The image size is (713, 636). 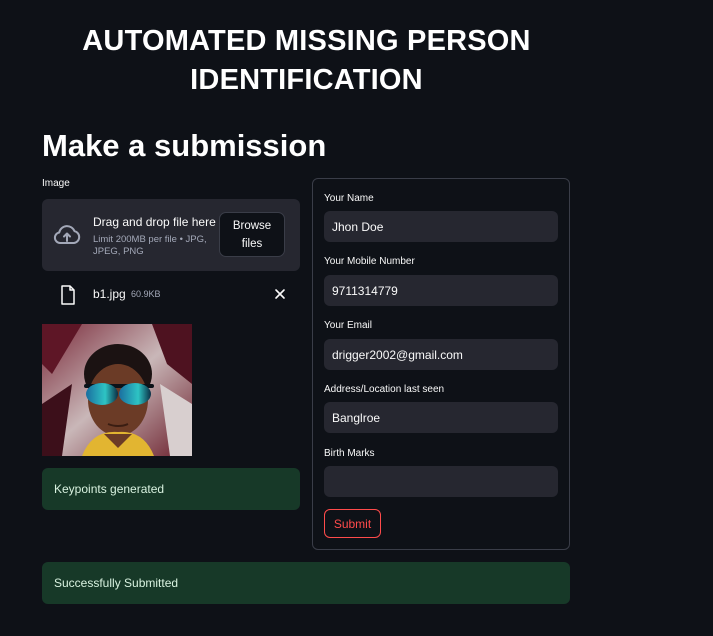 What do you see at coordinates (280, 294) in the screenshot?
I see `close-icon` at bounding box center [280, 294].